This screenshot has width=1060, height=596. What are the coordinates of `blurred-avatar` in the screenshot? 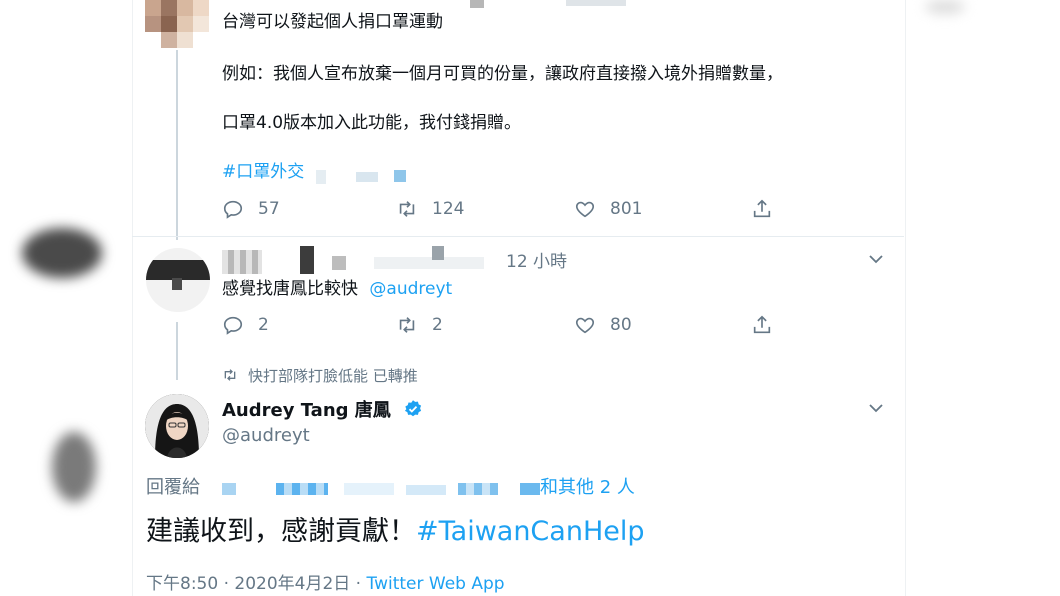 It's located at (178, 280).